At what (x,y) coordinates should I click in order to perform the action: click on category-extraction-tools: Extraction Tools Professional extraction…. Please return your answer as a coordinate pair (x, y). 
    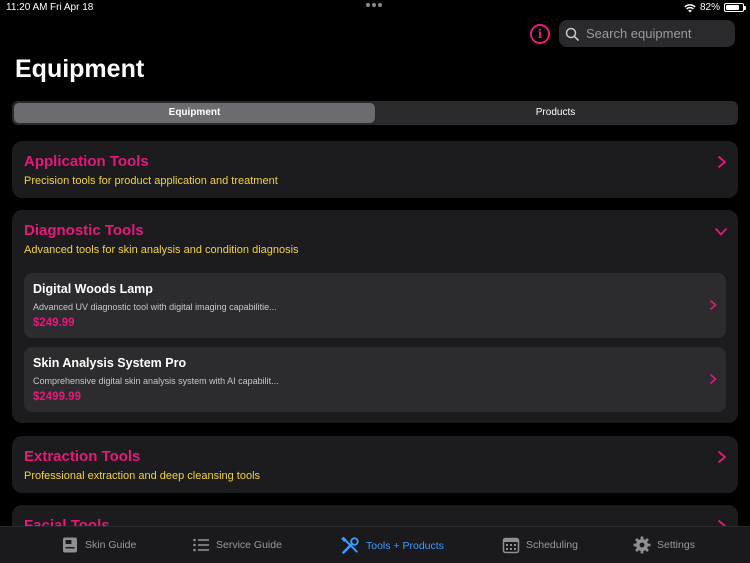
    Looking at the image, I should click on (375, 464).